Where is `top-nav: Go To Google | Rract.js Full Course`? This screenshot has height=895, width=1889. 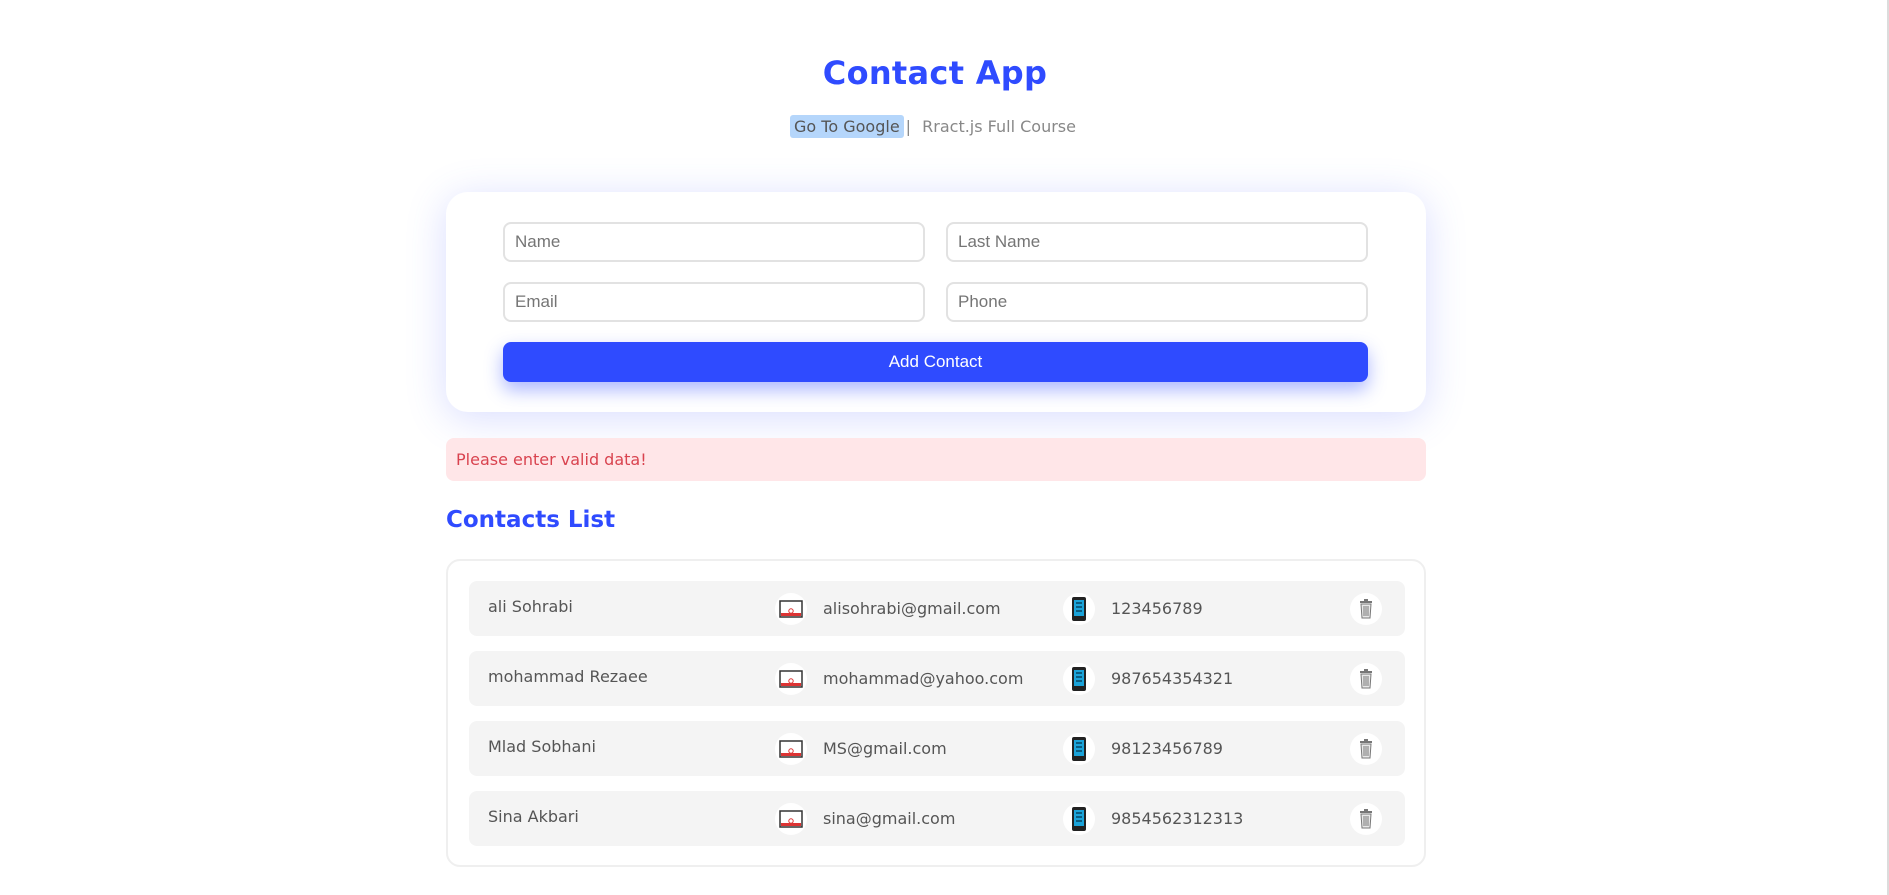 top-nav: Go To Google | Rract.js Full Course is located at coordinates (935, 126).